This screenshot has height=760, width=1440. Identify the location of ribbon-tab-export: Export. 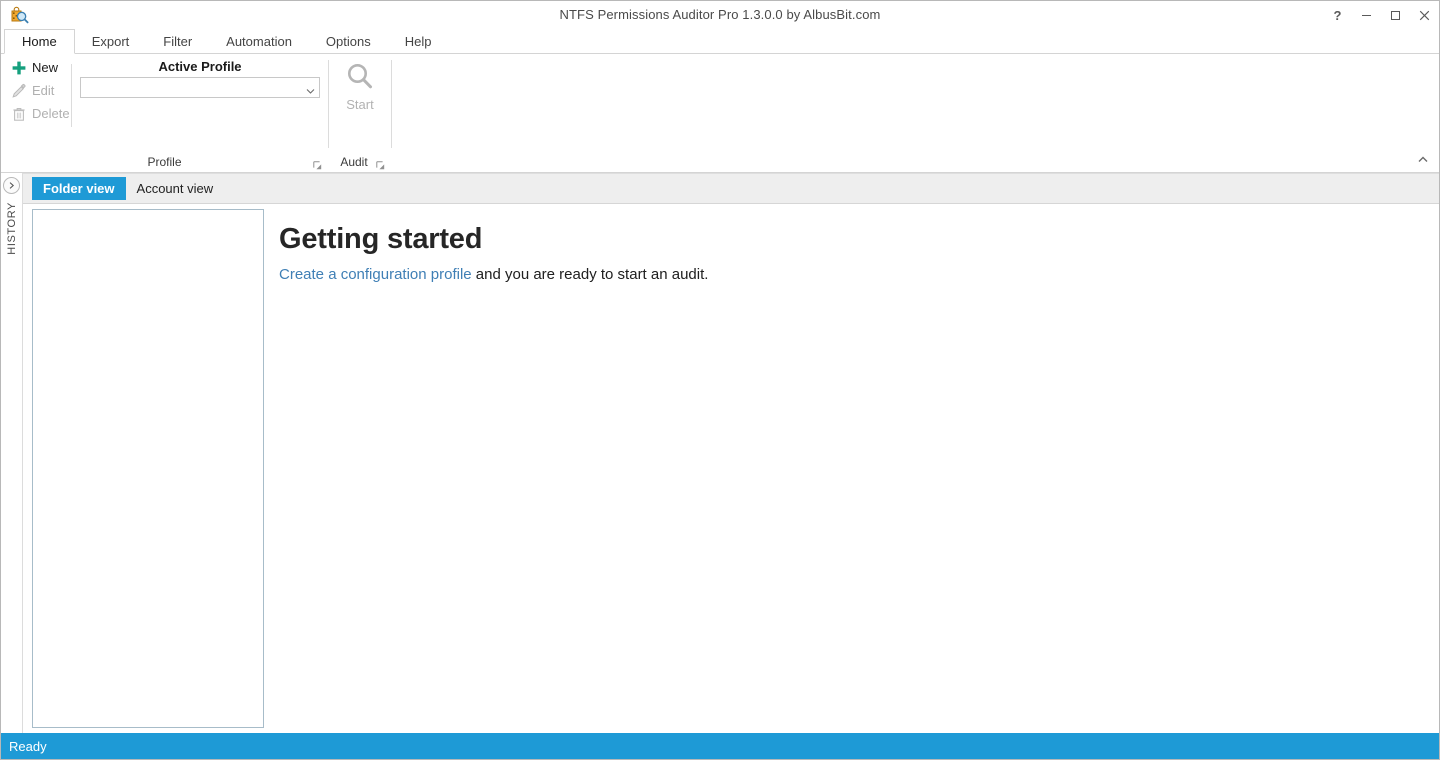
(111, 42).